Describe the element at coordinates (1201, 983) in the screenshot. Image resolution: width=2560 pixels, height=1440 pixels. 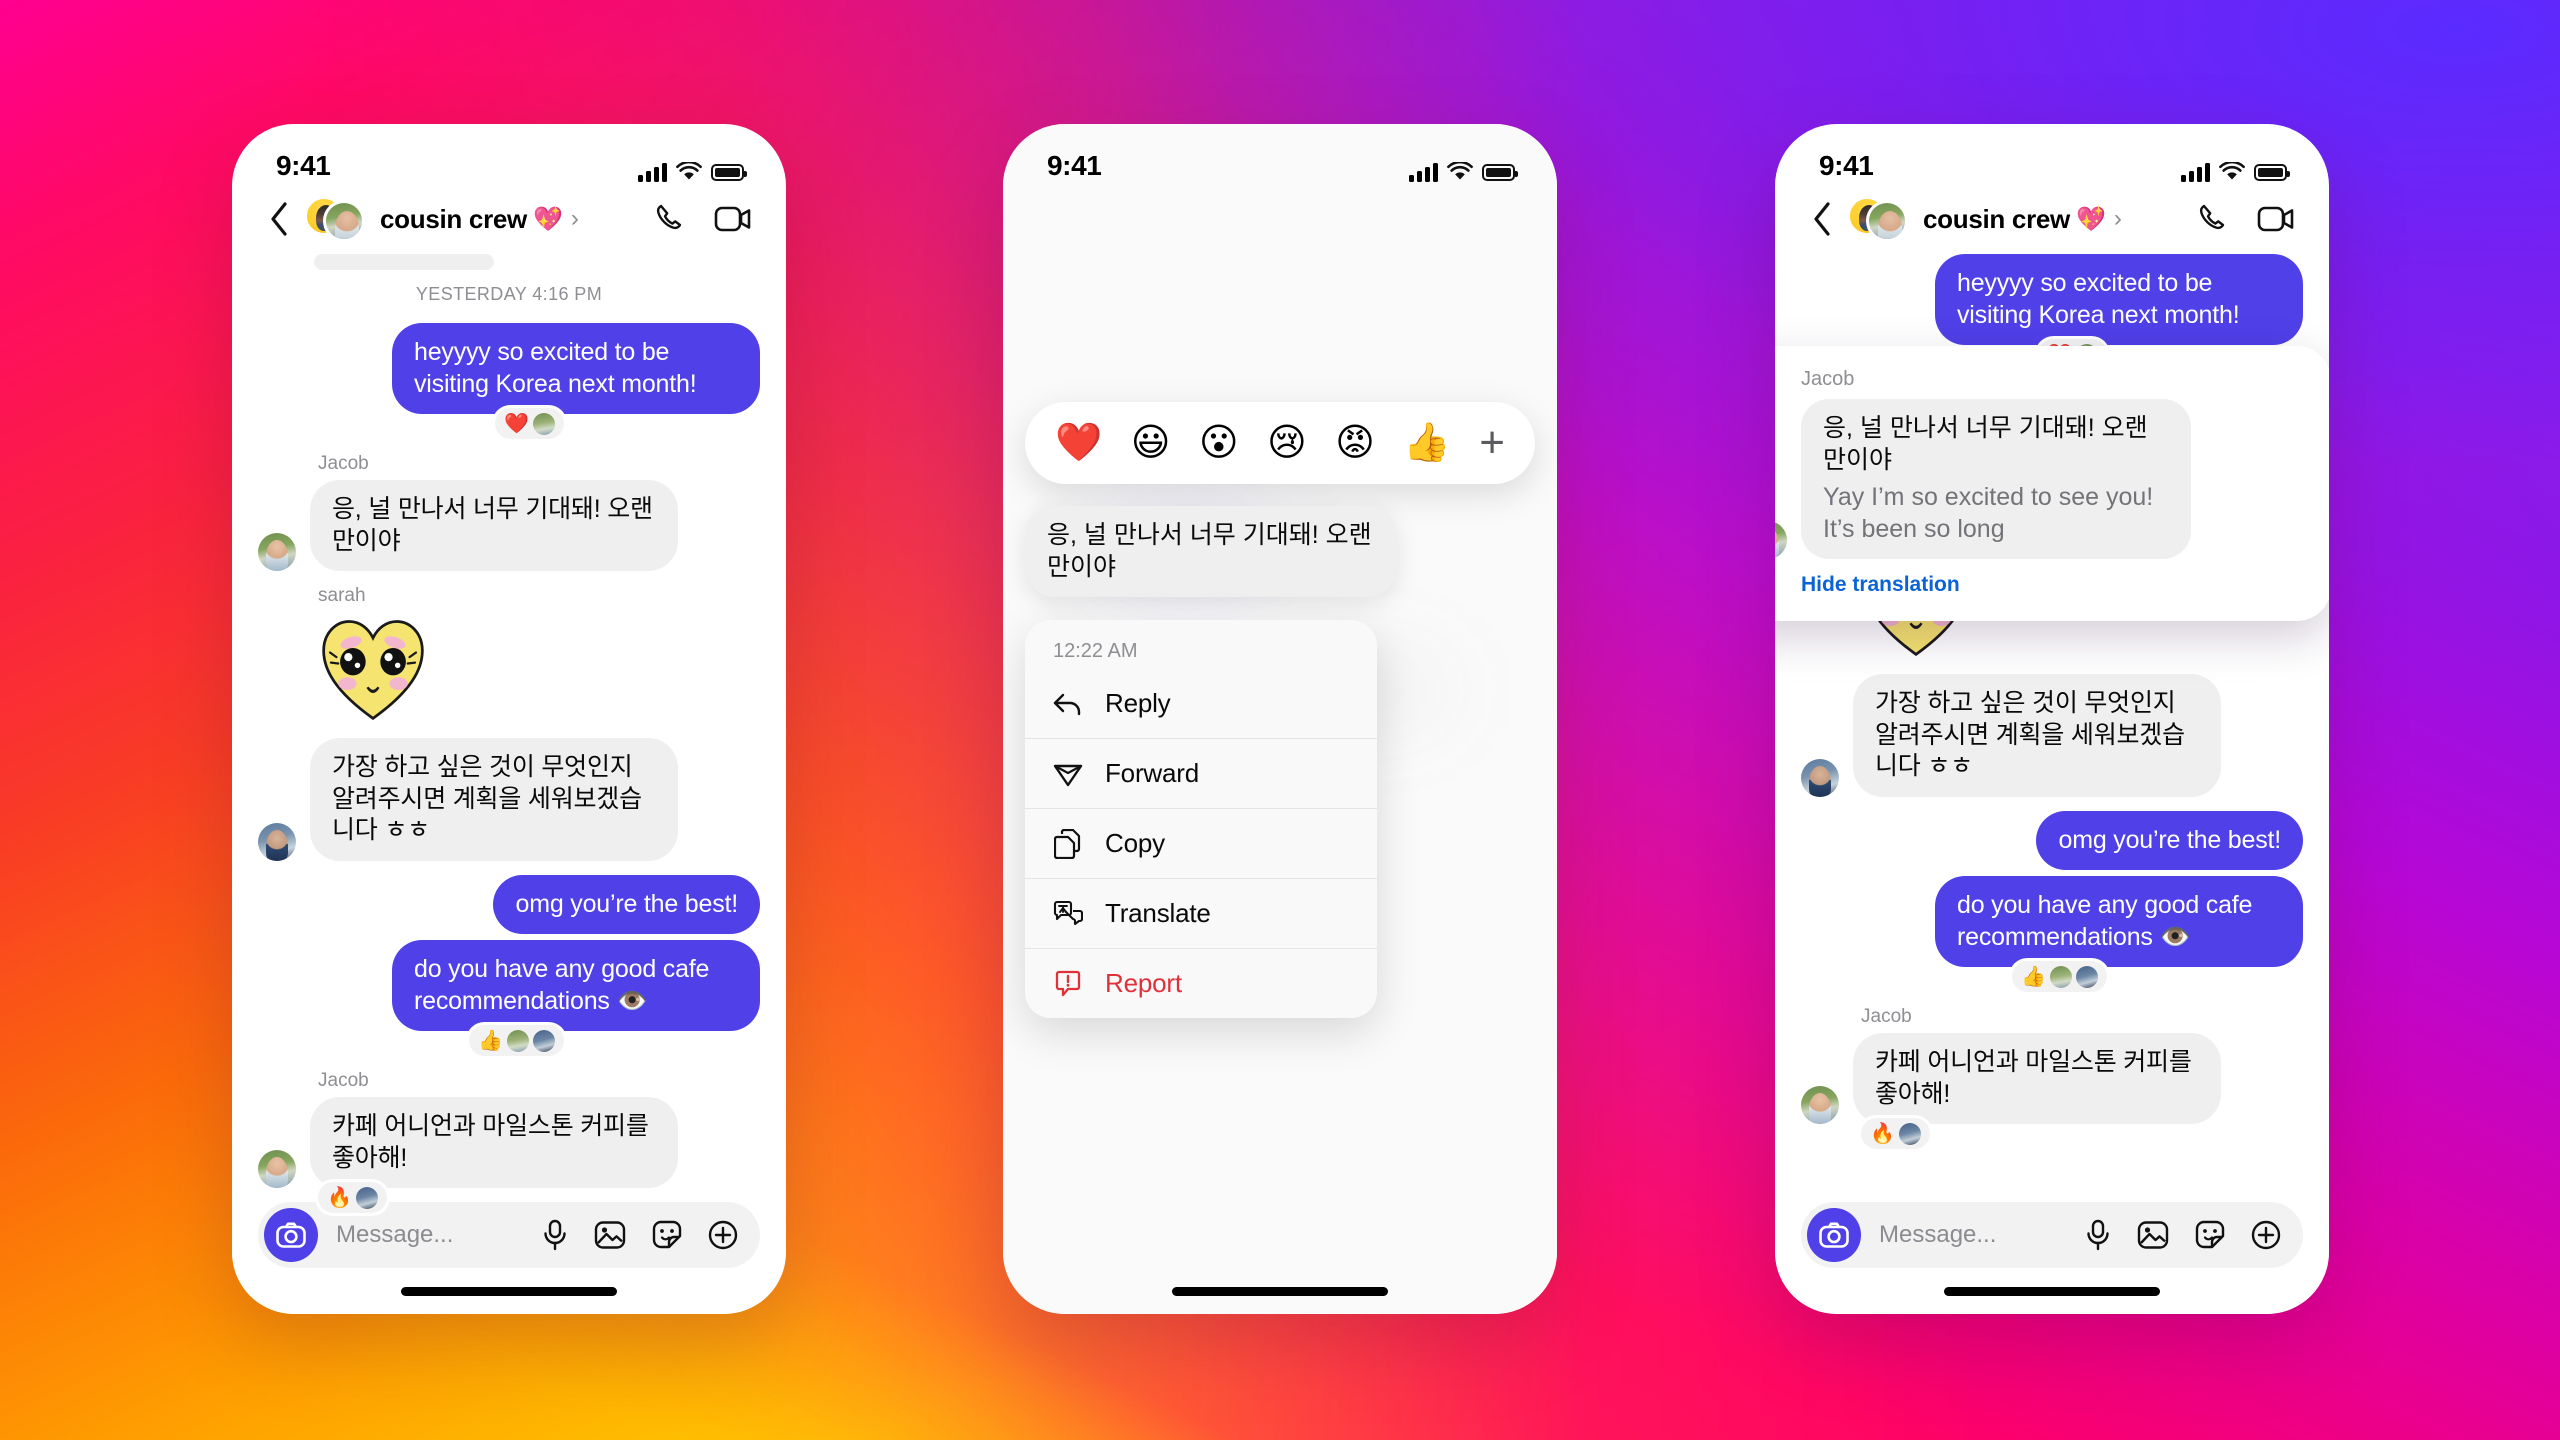
I see `context-menu-item-report: Report` at that location.